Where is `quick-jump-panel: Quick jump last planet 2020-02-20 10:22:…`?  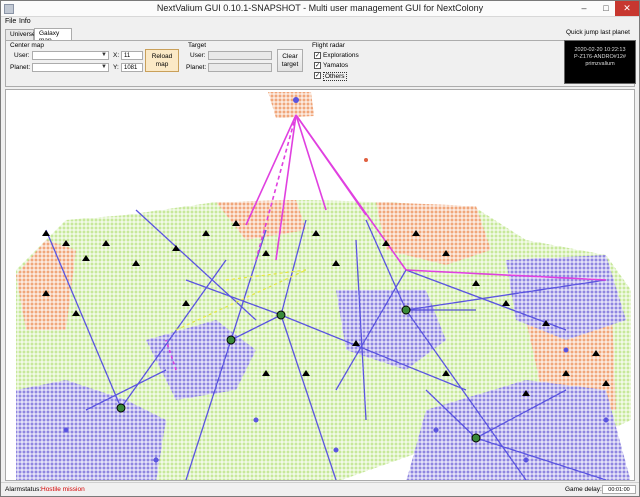 quick-jump-panel: Quick jump last planet 2020-02-20 10:22:… is located at coordinates (600, 58).